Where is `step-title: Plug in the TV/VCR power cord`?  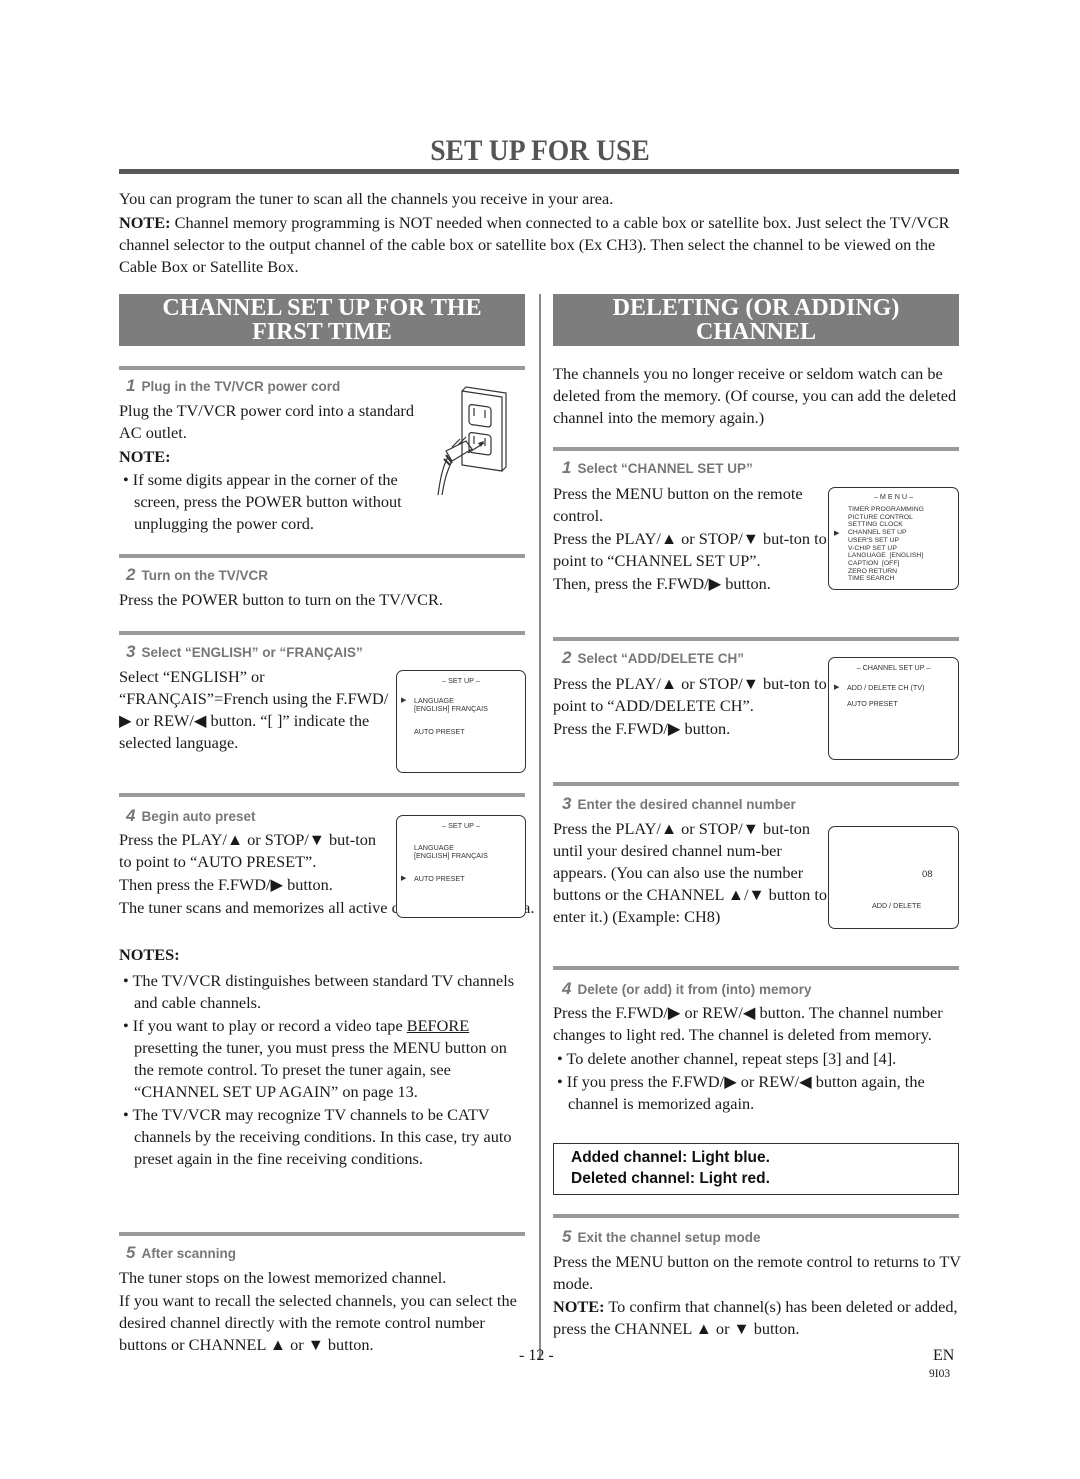 step-title: Plug in the TV/VCR power cord is located at coordinates (241, 386).